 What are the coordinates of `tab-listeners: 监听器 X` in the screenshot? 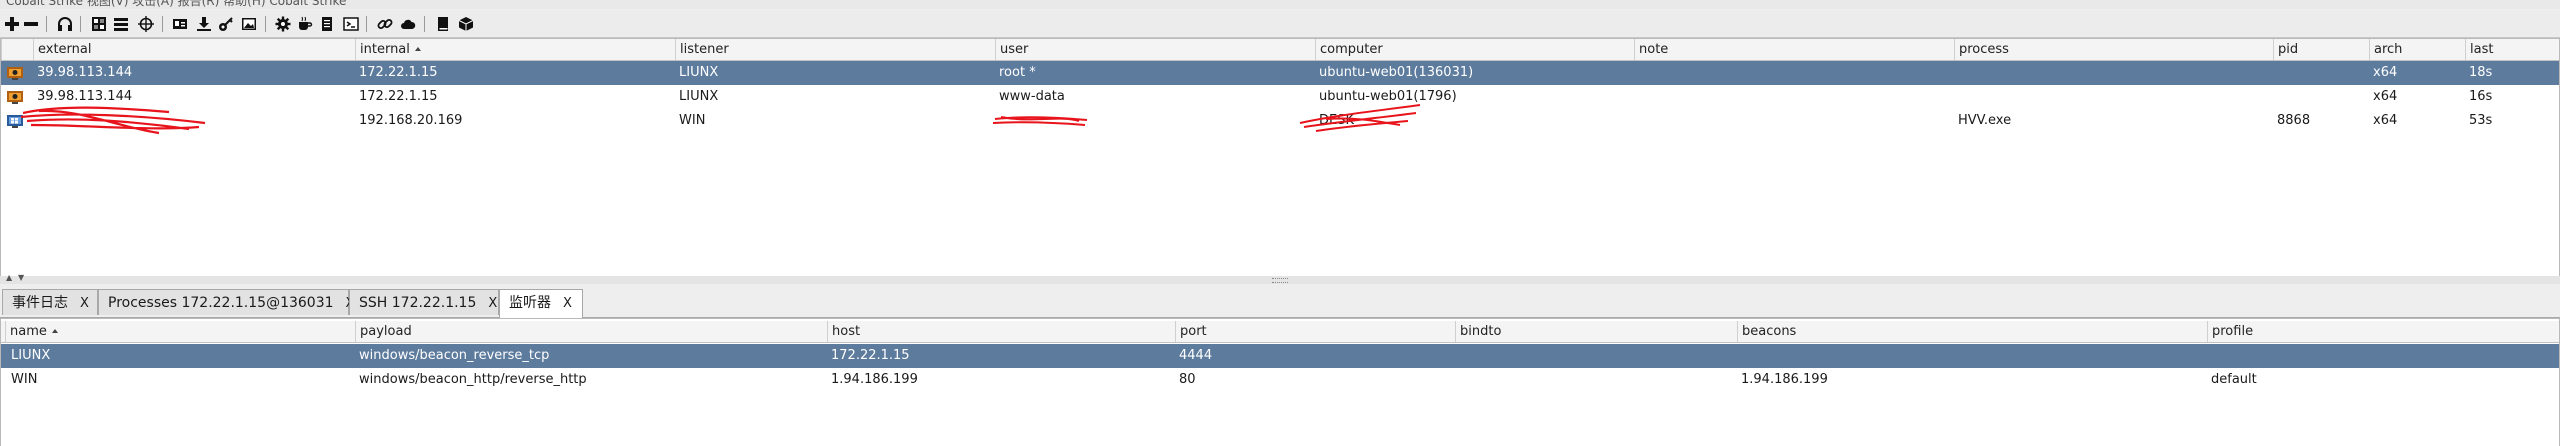 It's located at (541, 303).